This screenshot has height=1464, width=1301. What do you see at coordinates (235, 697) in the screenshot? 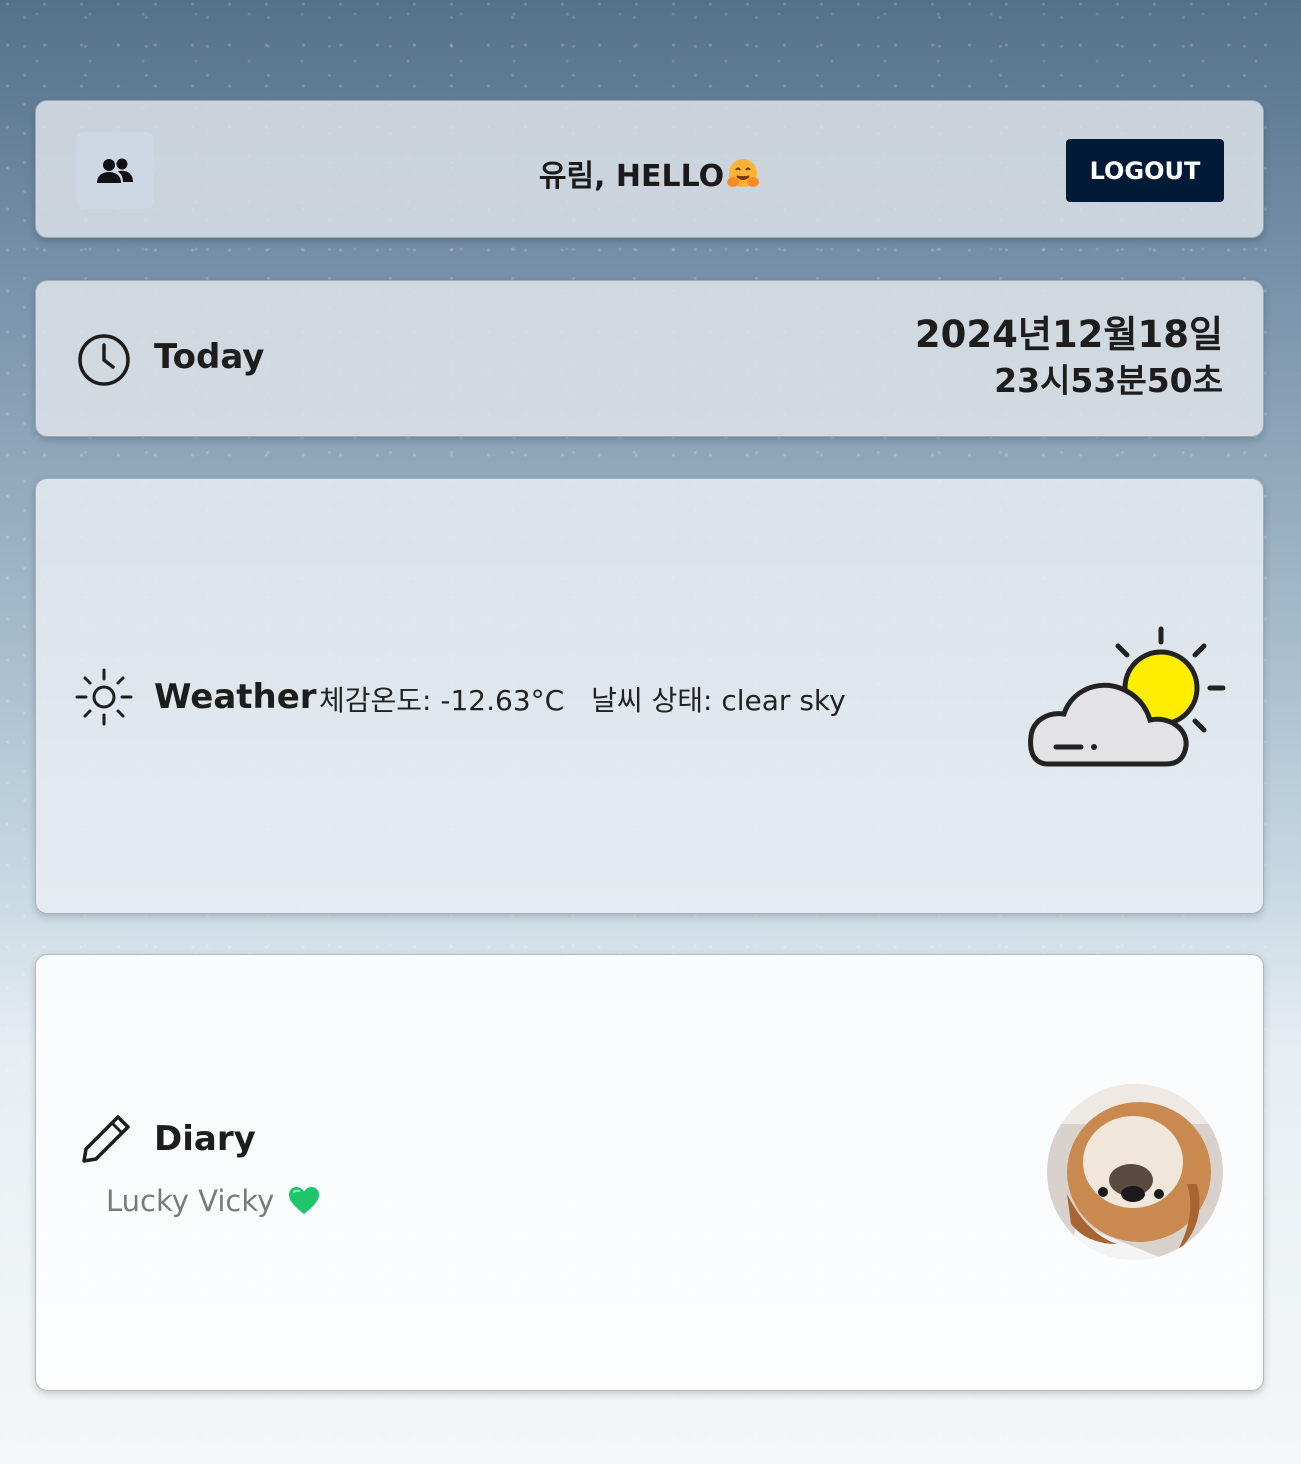
I see `weather-title: Weather` at bounding box center [235, 697].